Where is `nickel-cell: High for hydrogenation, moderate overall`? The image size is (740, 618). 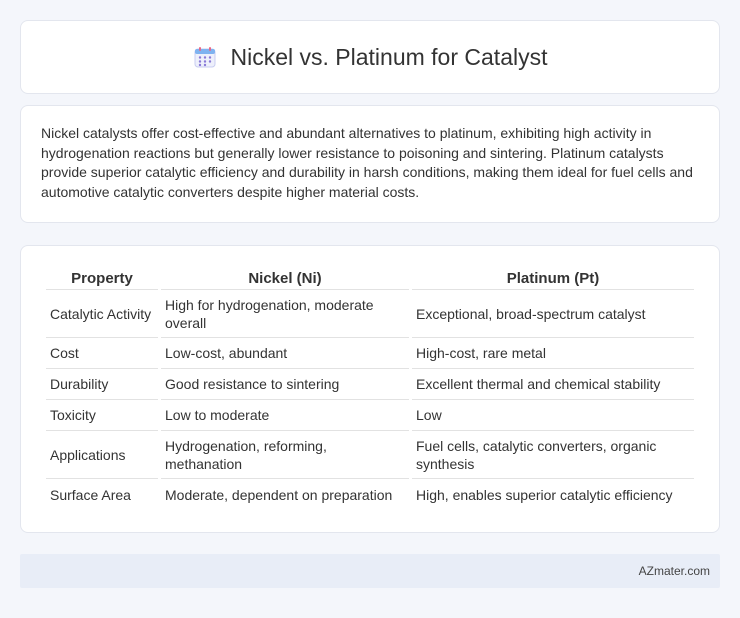
nickel-cell: High for hydrogenation, moderate overall is located at coordinates (285, 314).